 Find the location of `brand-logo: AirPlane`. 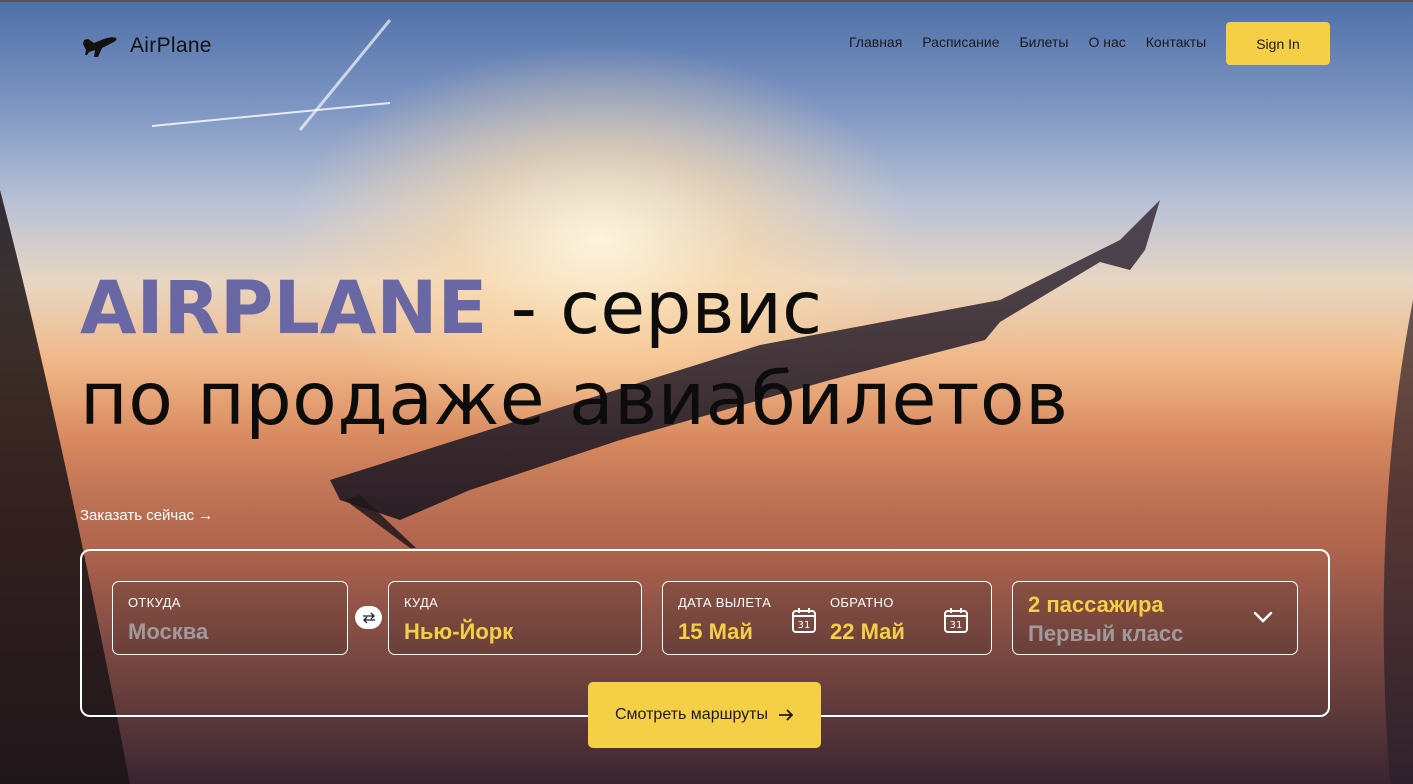

brand-logo: AirPlane is located at coordinates (147, 46).